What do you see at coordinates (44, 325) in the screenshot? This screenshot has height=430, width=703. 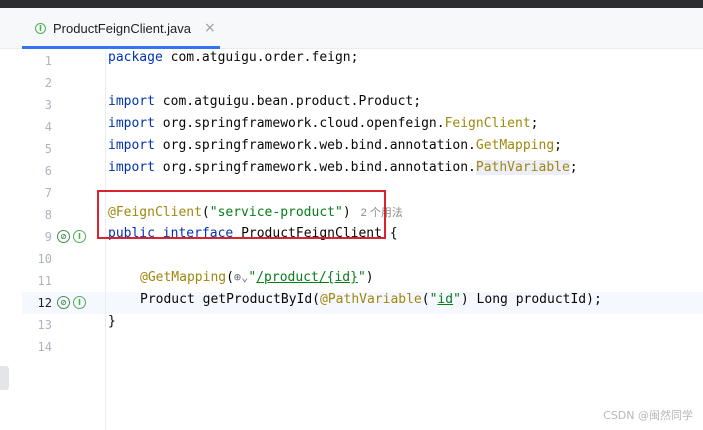 I see `line-number: 13` at bounding box center [44, 325].